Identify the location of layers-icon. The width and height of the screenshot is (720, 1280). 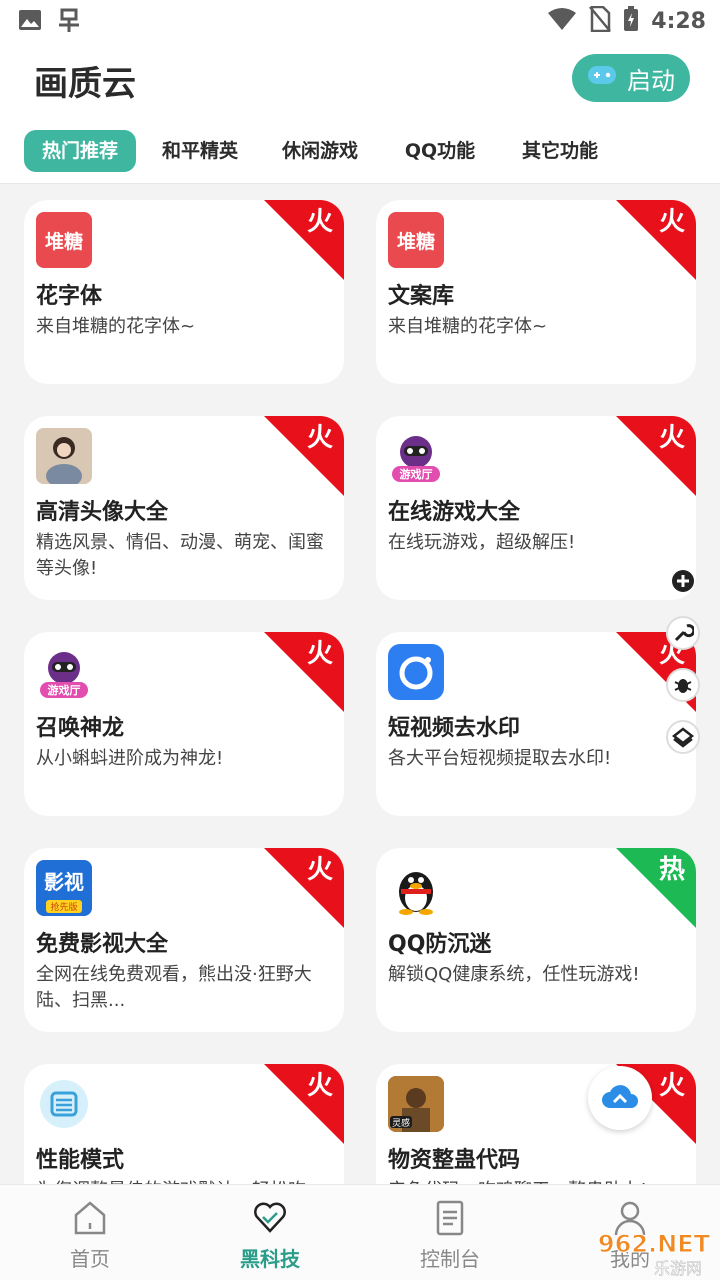
(683, 737).